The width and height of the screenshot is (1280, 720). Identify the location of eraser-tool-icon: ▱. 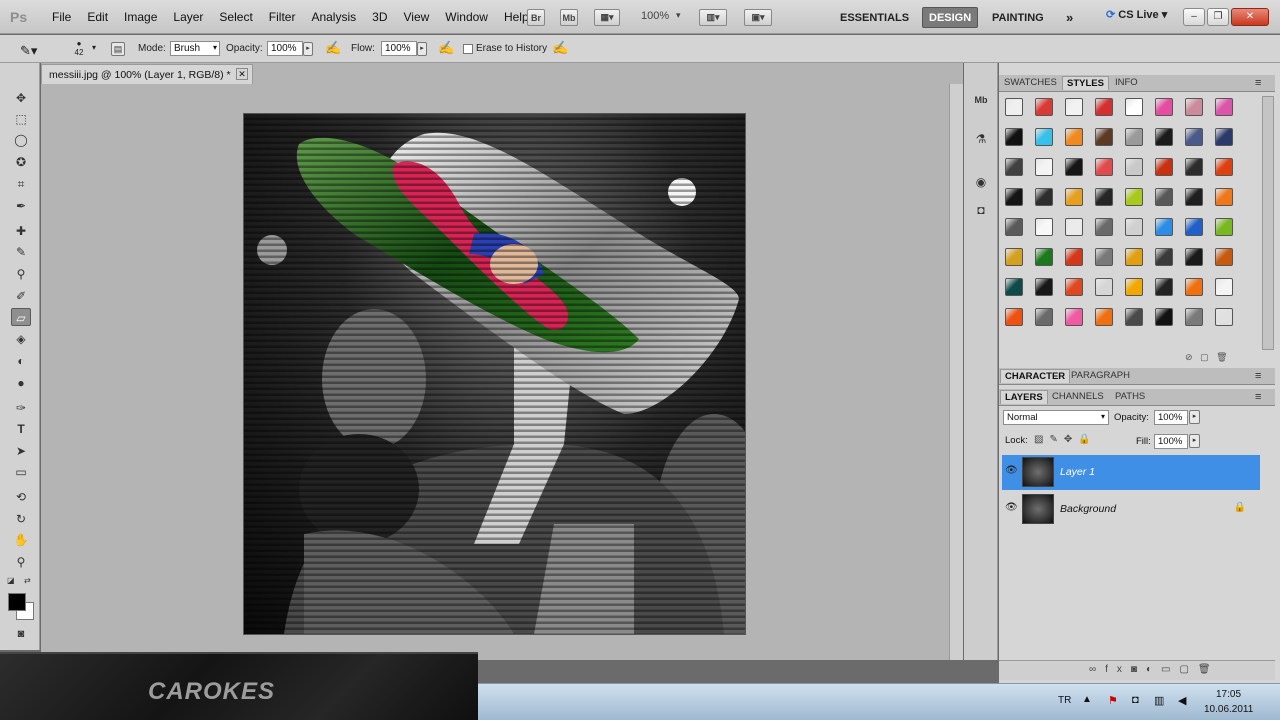
(21, 317).